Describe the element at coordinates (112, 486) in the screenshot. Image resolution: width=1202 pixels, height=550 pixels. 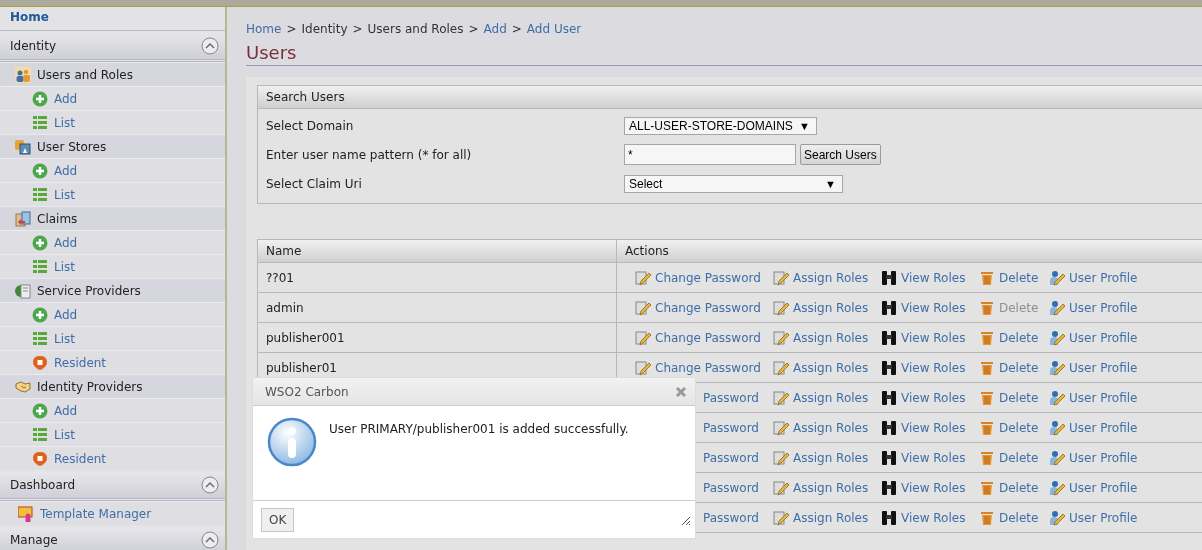
I see `menu-section-header: Dashboard` at that location.